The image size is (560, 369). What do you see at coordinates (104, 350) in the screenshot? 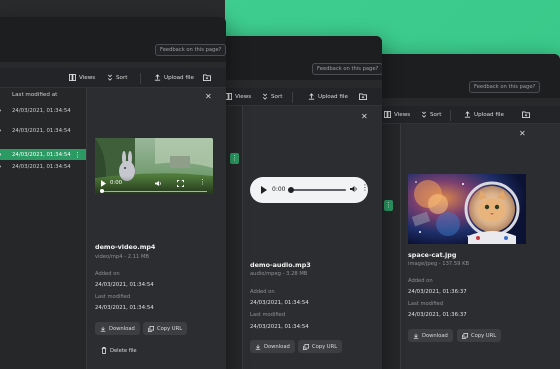
I see `trash-icon` at bounding box center [104, 350].